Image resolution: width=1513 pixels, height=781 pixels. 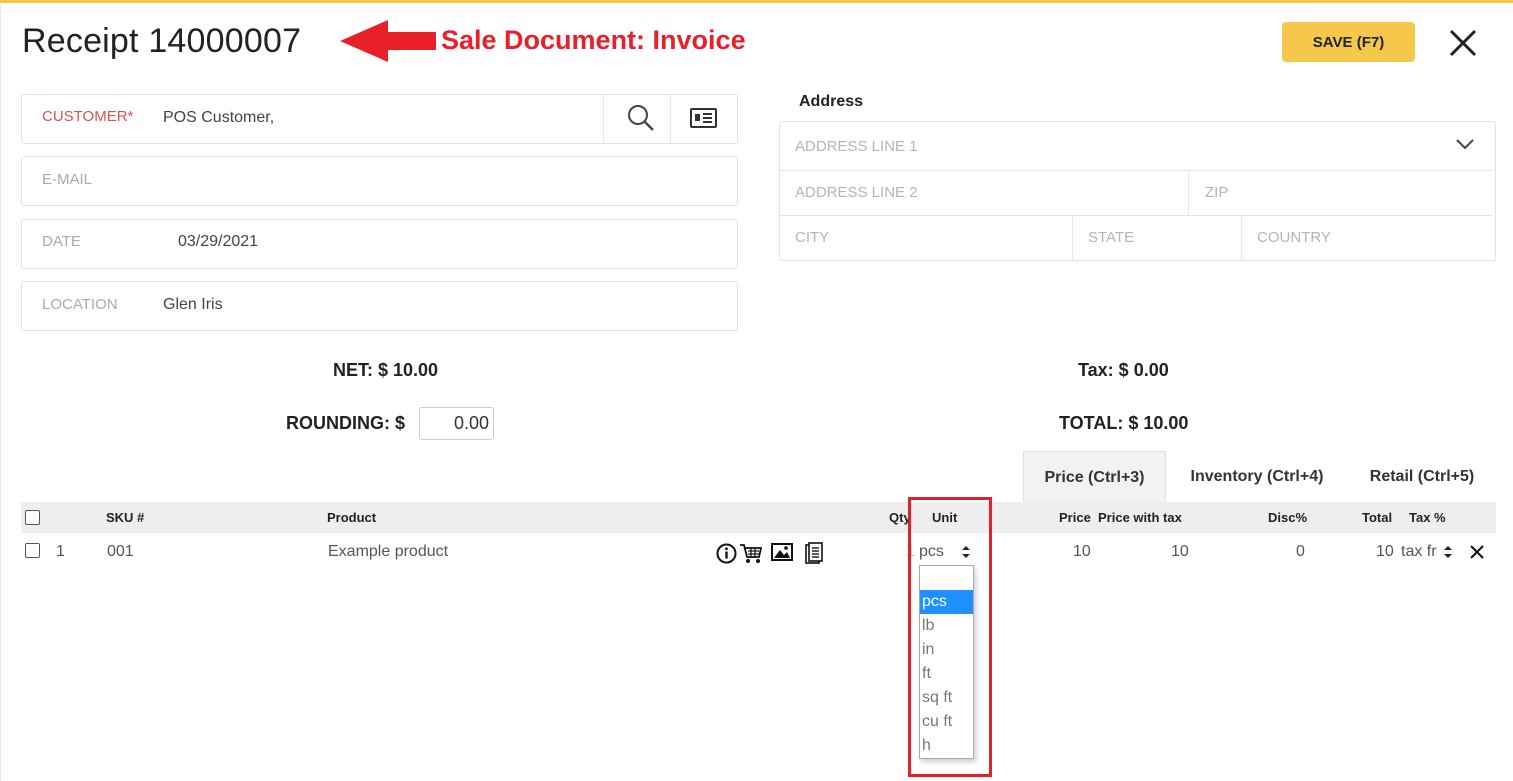 What do you see at coordinates (61, 241) in the screenshot?
I see `date-label: DATE` at bounding box center [61, 241].